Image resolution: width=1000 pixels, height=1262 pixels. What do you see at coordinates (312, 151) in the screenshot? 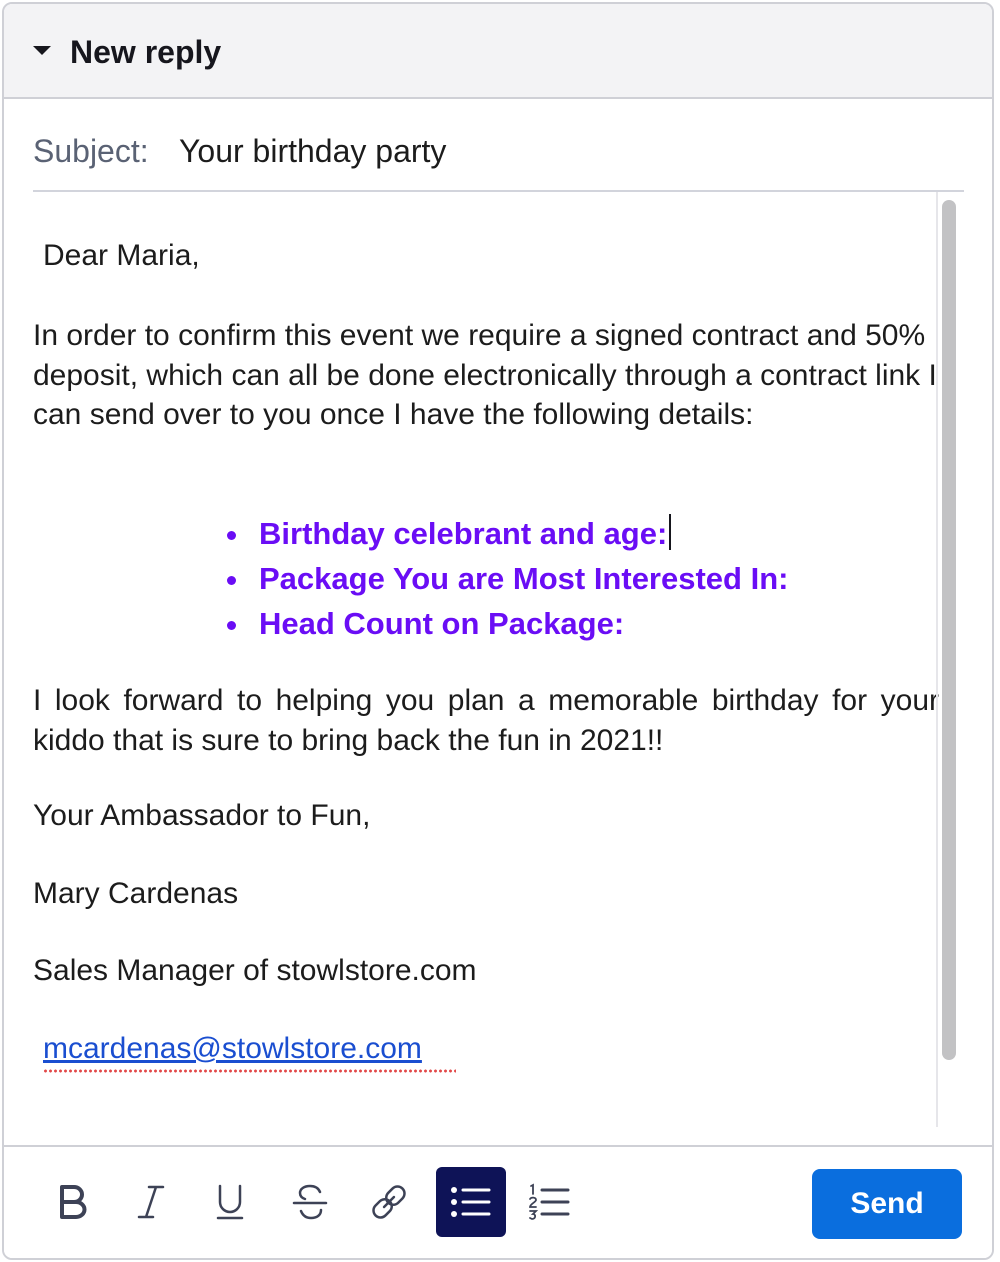
I see `subject-input: Your birthday party` at bounding box center [312, 151].